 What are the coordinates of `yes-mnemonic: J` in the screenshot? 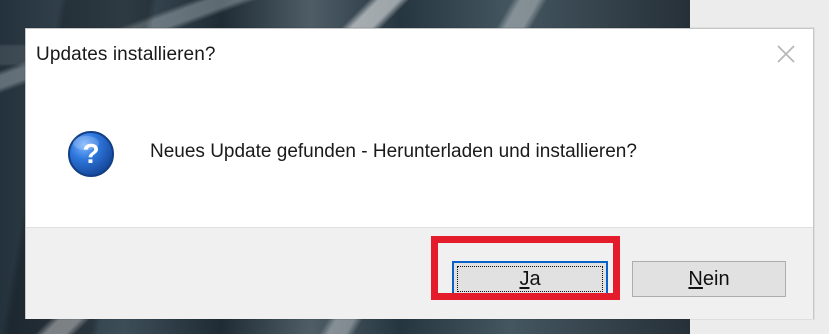 It's located at (524, 278).